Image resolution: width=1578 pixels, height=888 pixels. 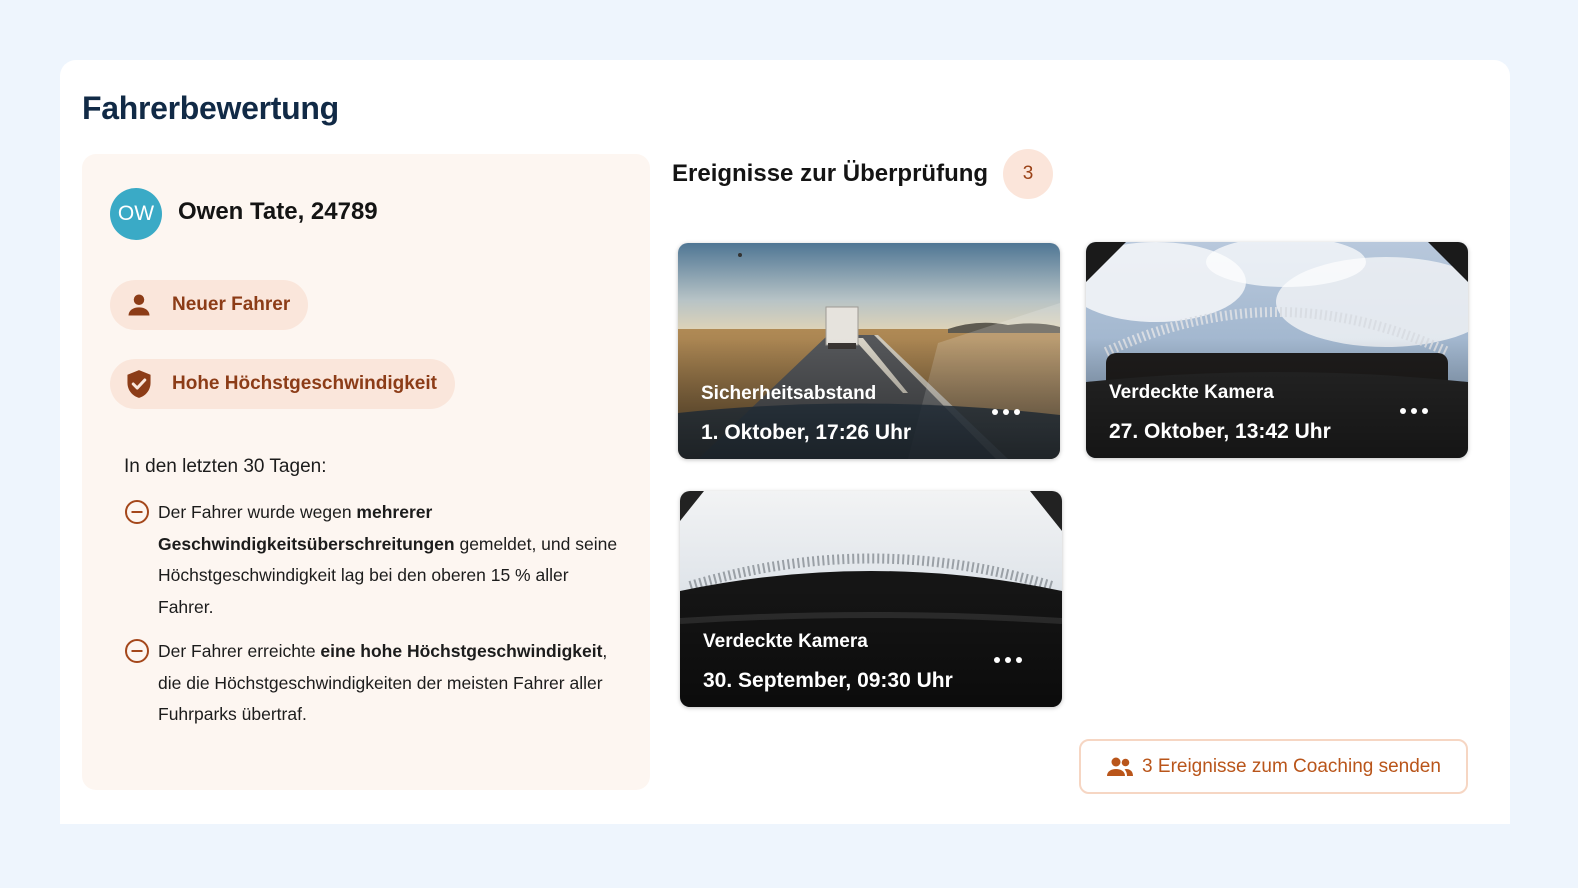 What do you see at coordinates (869, 351) in the screenshot?
I see `event-card-following-distance: Sicherheitsabstand 1. Oktober, 17:26 Uhr` at bounding box center [869, 351].